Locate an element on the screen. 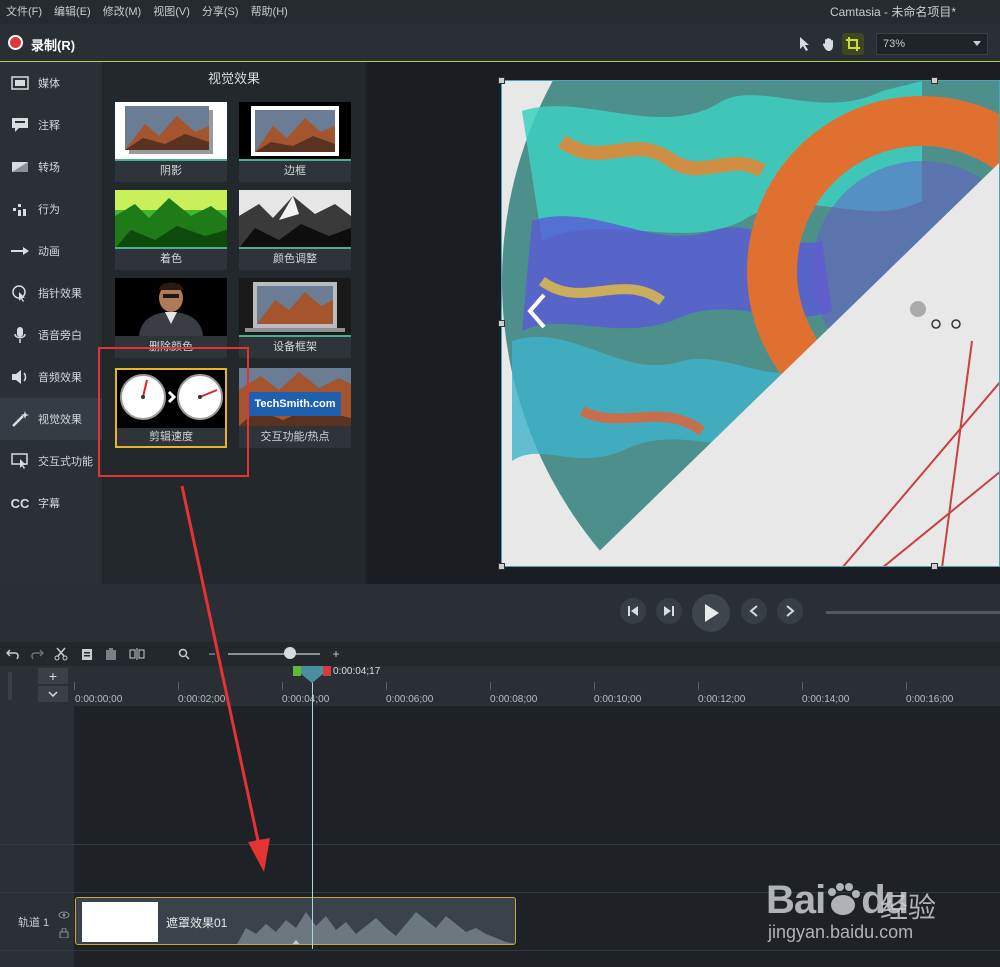 Image resolution: width=1000 pixels, height=967 pixels. effect-label: 阴影 is located at coordinates (171, 171).